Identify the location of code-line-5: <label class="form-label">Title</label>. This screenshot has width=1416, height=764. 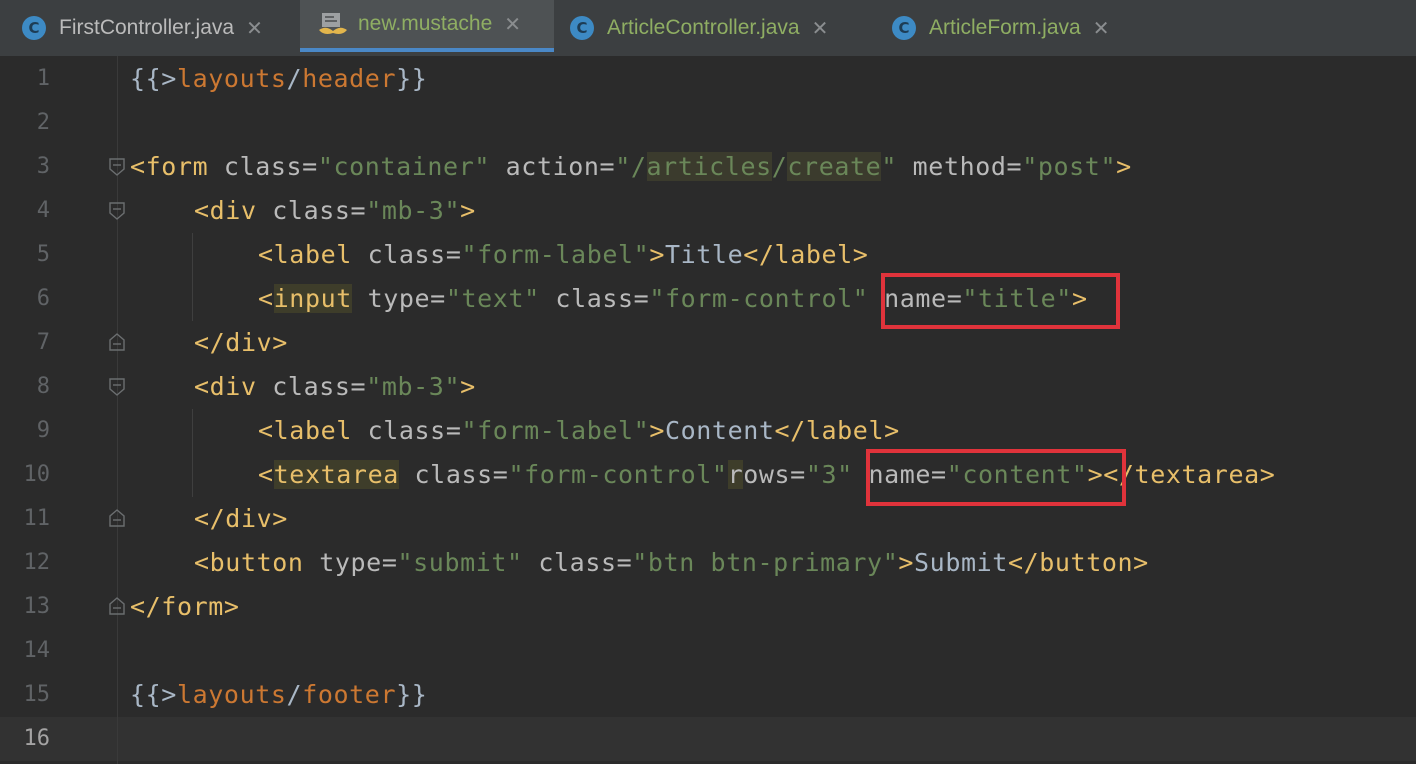
(563, 255).